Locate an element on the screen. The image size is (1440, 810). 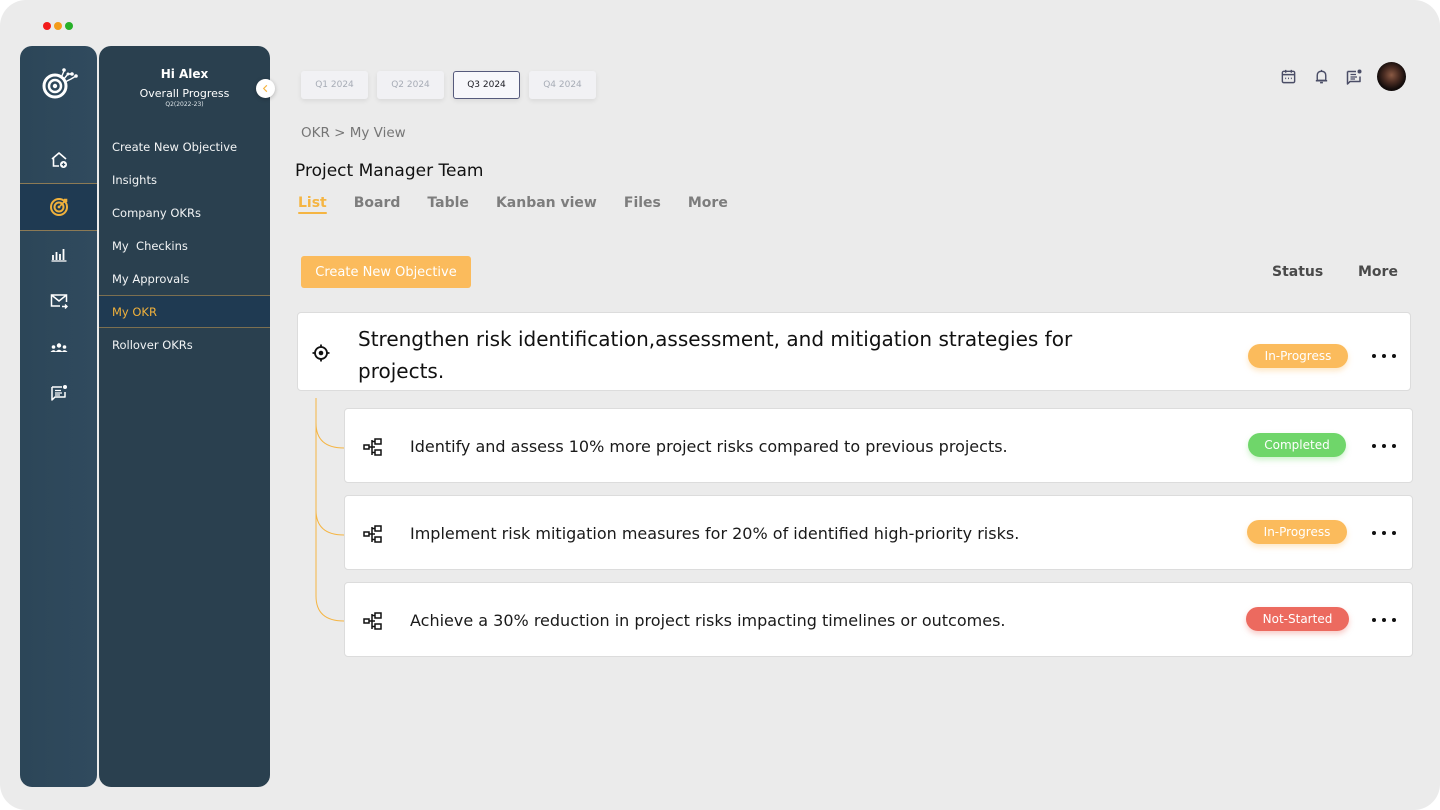
minimize-window-button is located at coordinates (58, 26).